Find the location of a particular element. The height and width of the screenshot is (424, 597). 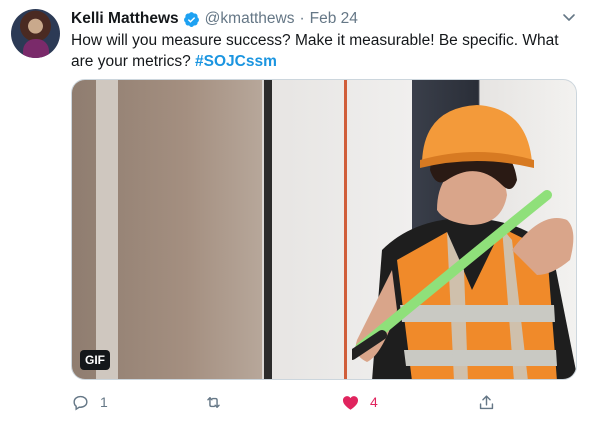

reply-icon is located at coordinates (80, 403).